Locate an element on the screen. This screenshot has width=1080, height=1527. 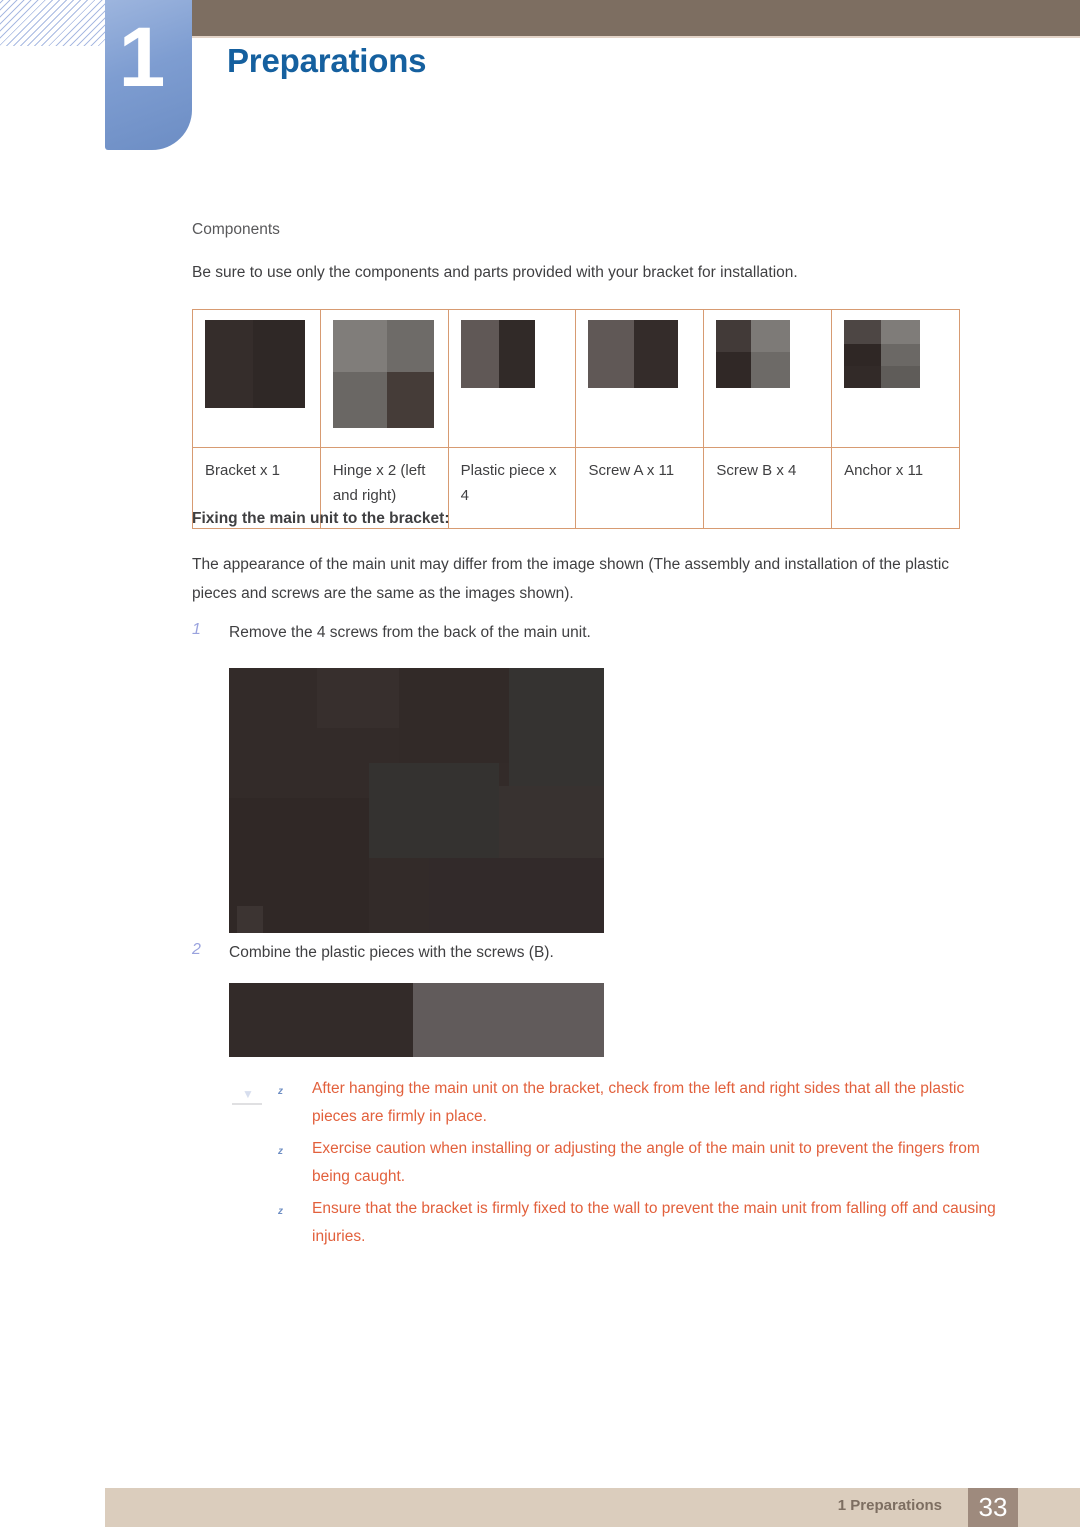
step-number: 1 is located at coordinates (196, 629).